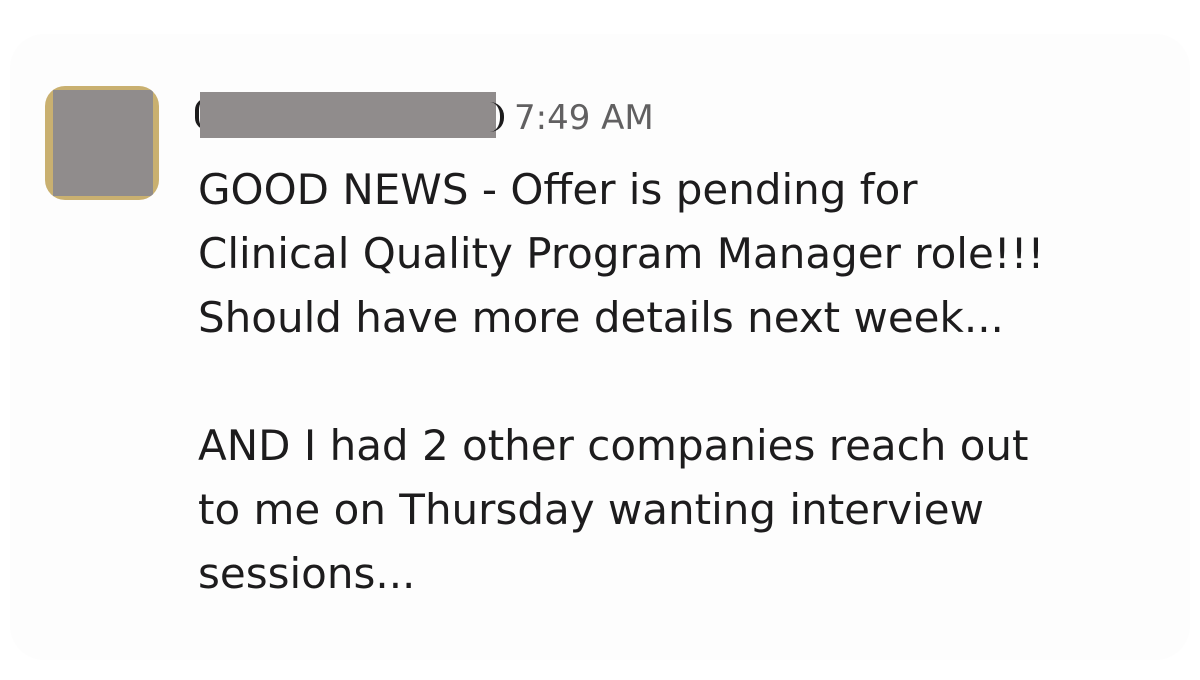 This screenshot has width=1200, height=680. What do you see at coordinates (613, 445) in the screenshot?
I see `message-line: AND I had 2 other companies reach out` at bounding box center [613, 445].